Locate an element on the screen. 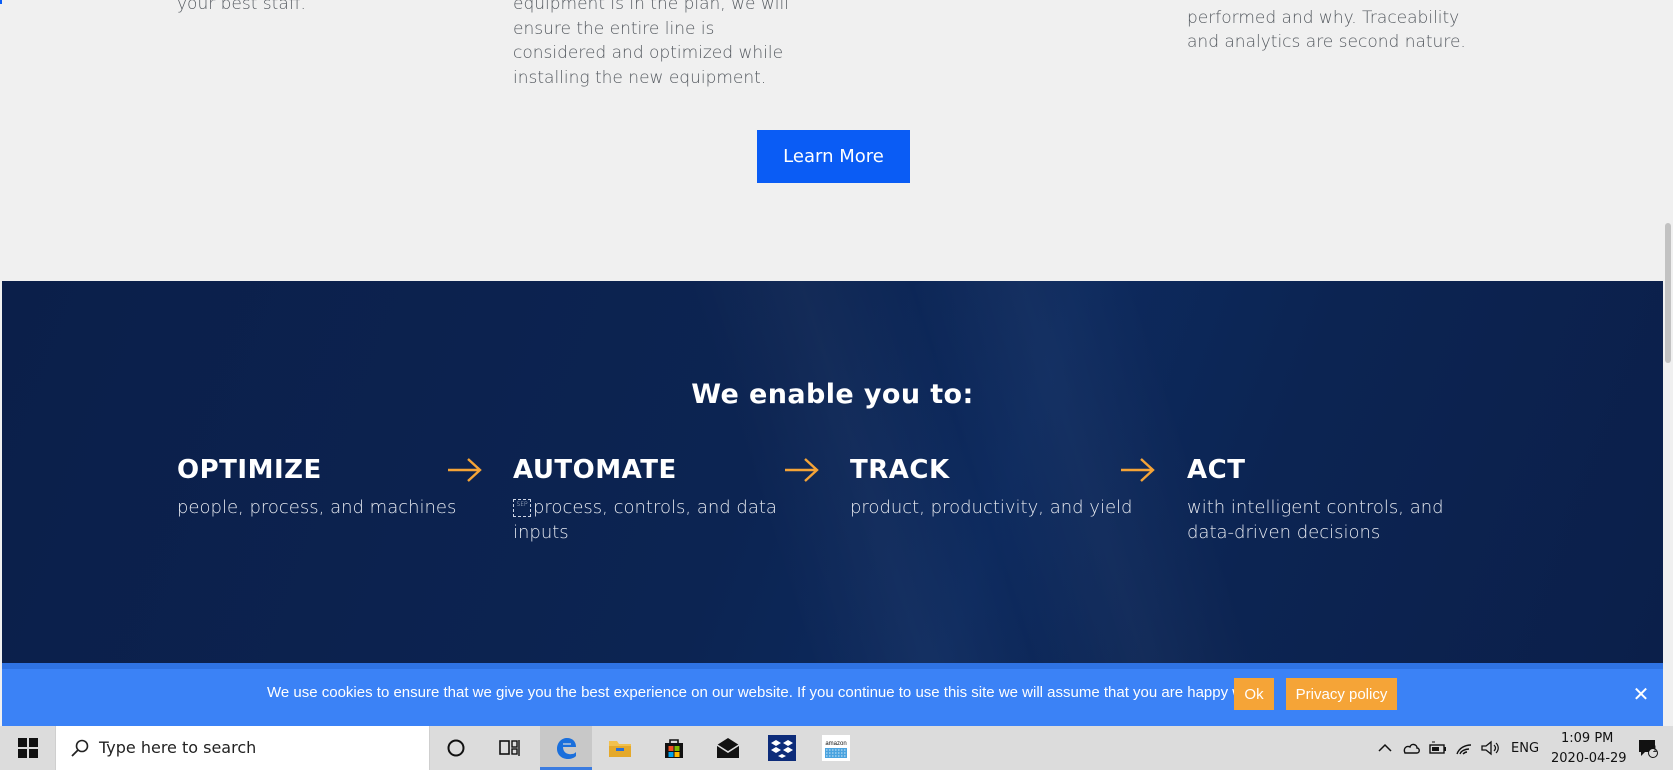 The image size is (1673, 770). network-tray-button is located at coordinates (1464, 748).